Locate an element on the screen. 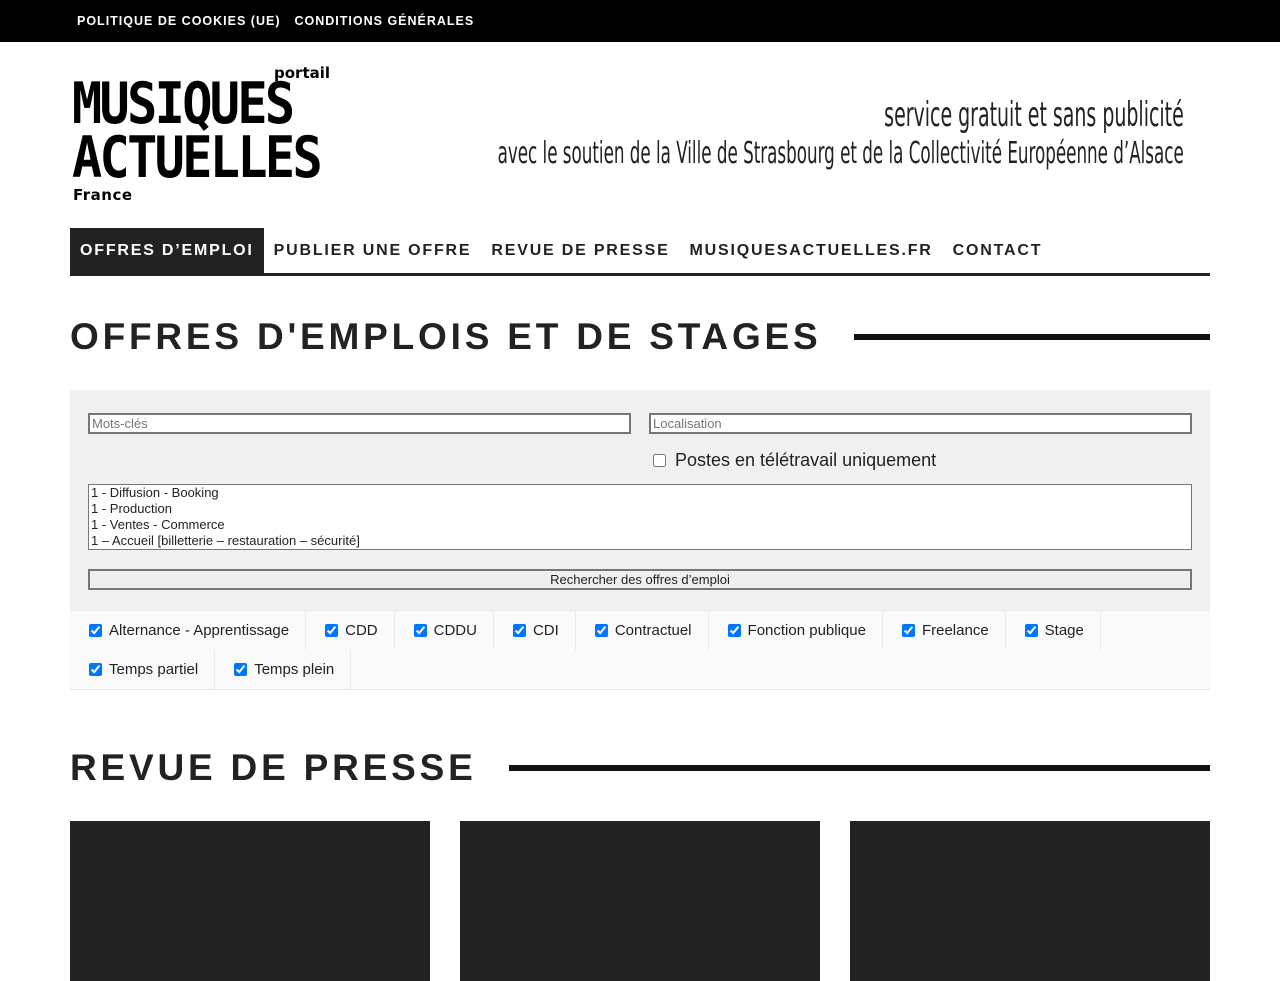 This screenshot has width=1280, height=981. nav-item-contact: Contact is located at coordinates (998, 250).